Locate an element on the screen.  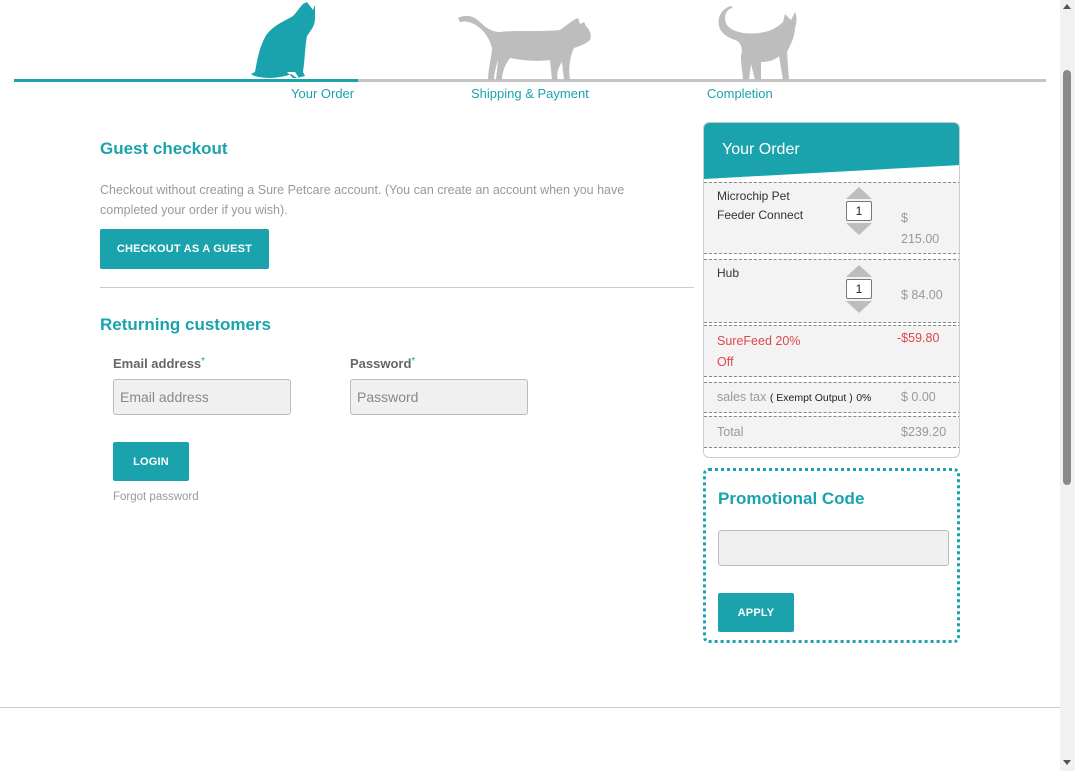
tax-label: sales tax ( Exempt Output ) 0% is located at coordinates (794, 397).